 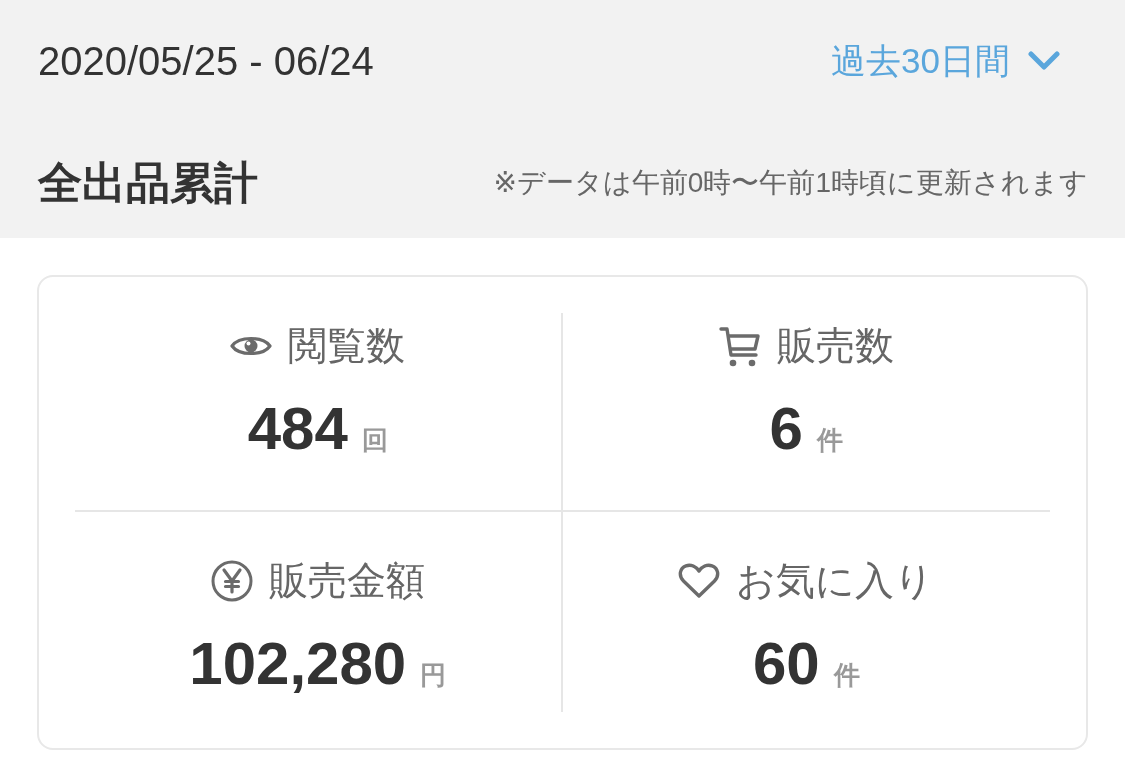 What do you see at coordinates (374, 440) in the screenshot?
I see `stat-unit: 回` at bounding box center [374, 440].